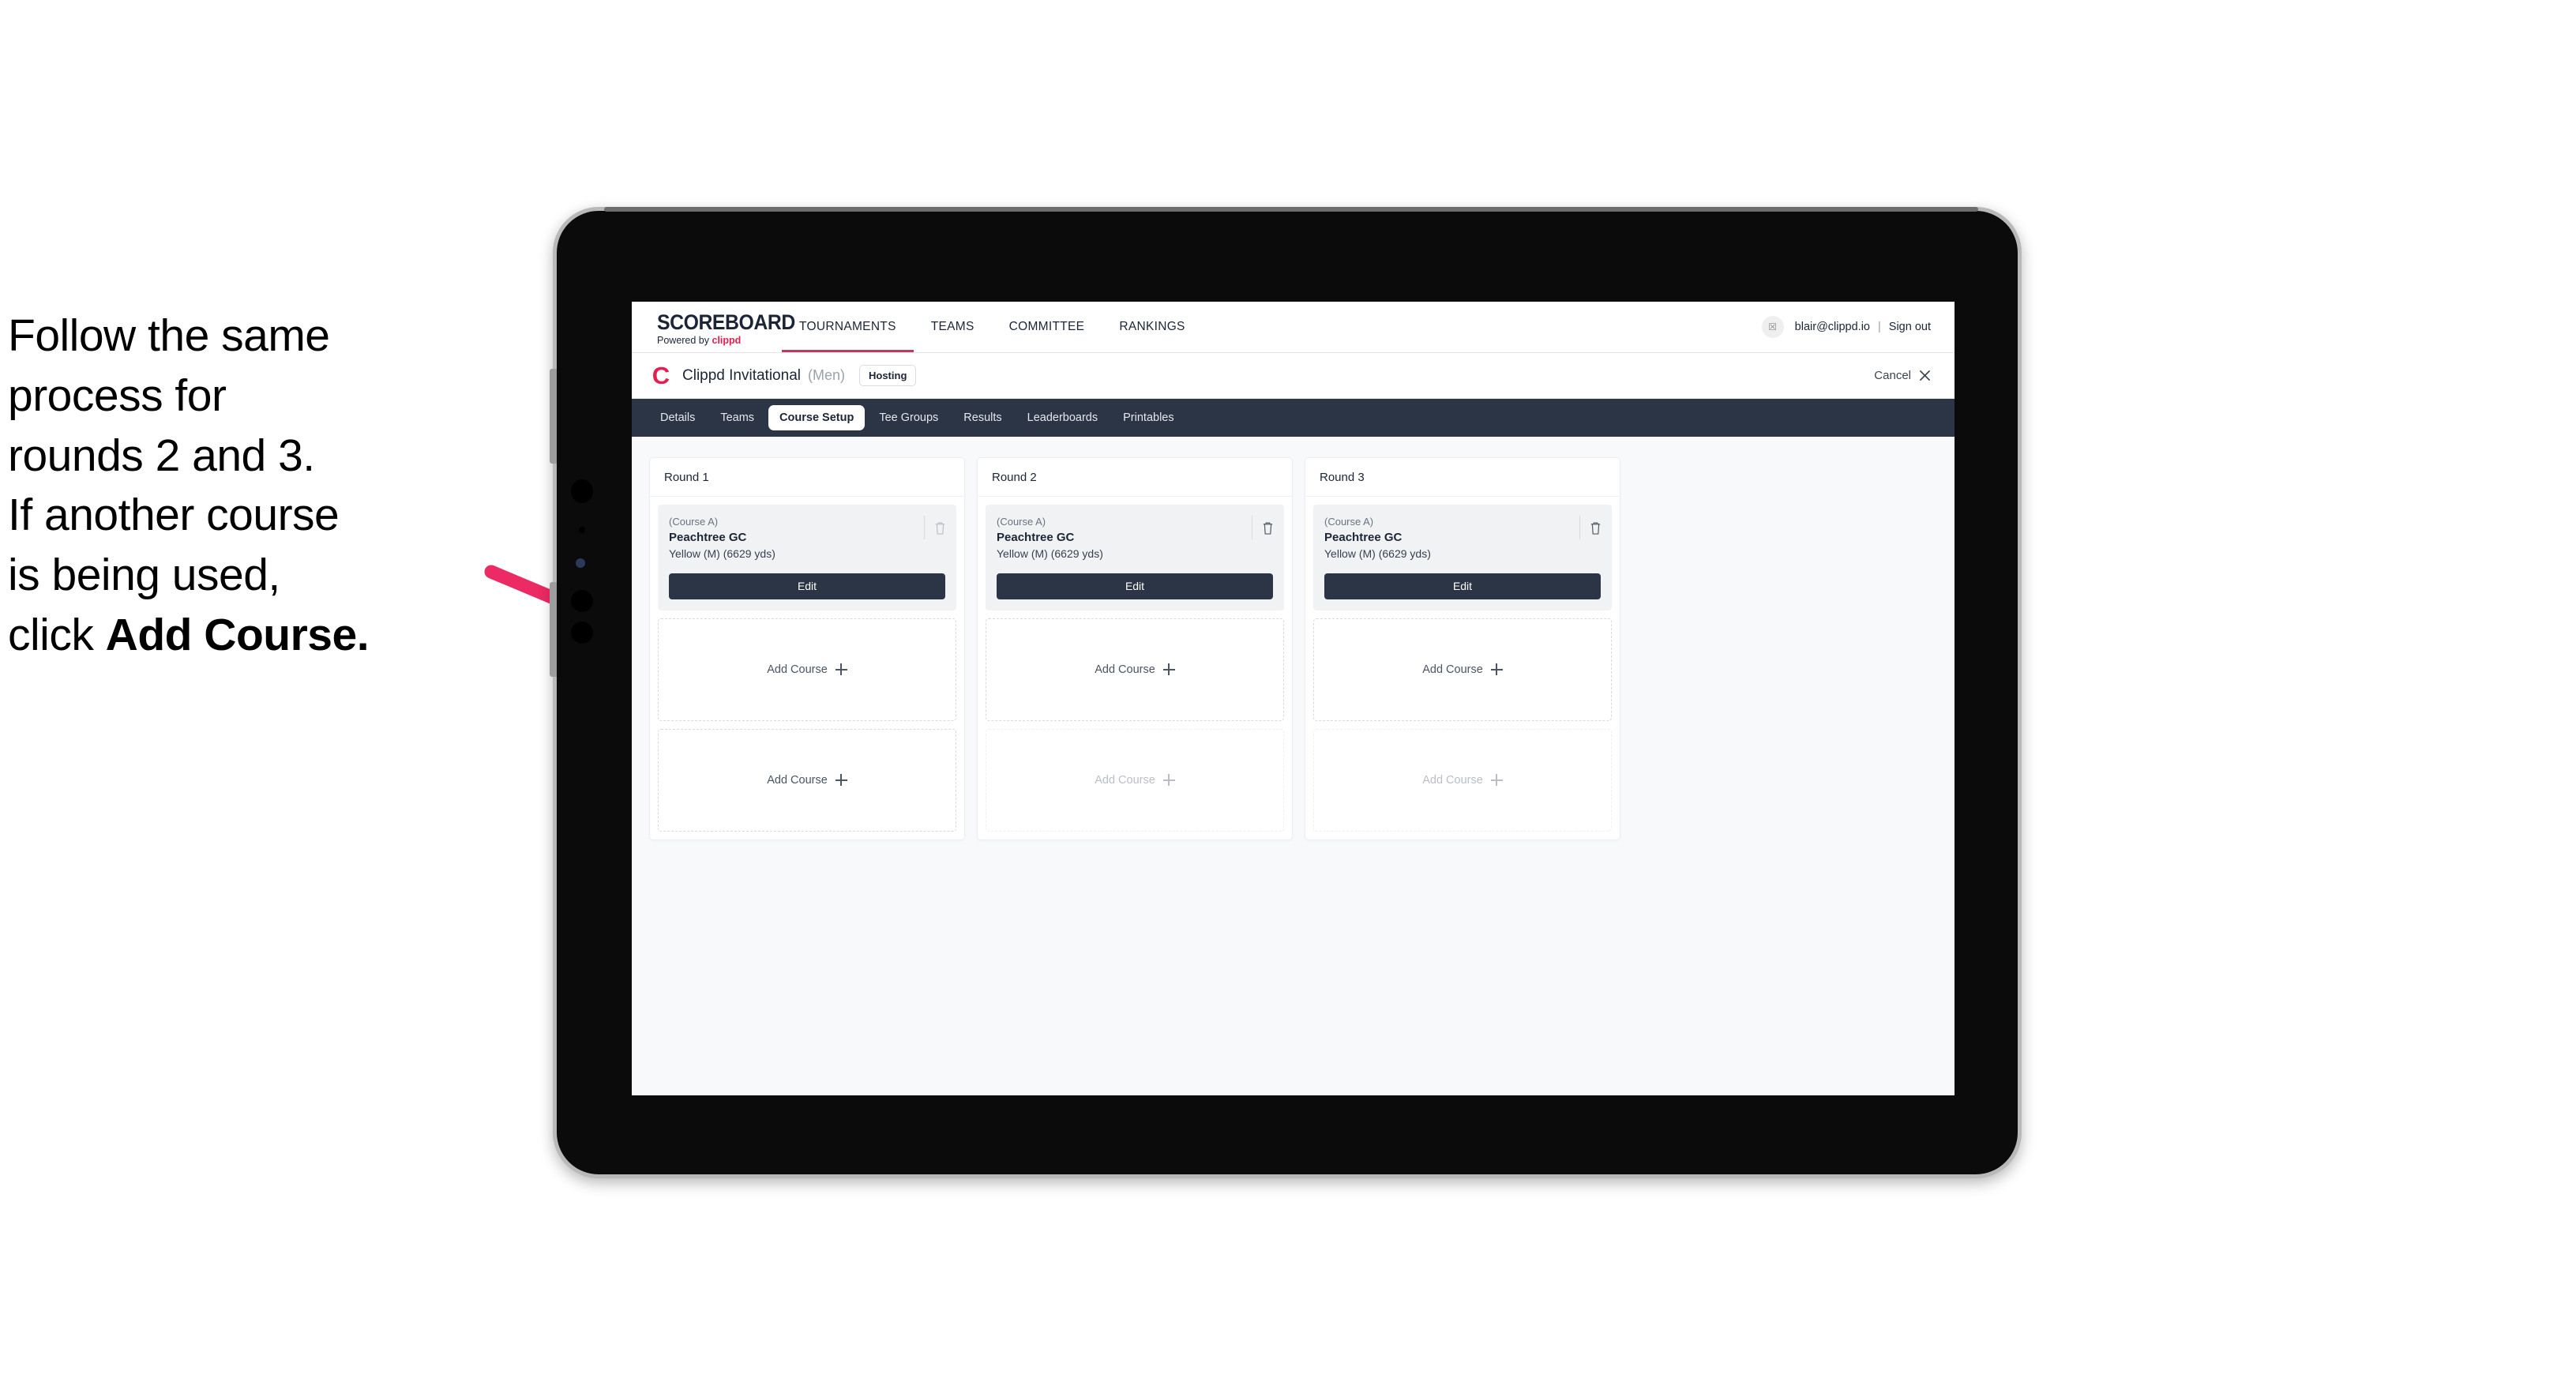 The height and width of the screenshot is (1386, 2576). What do you see at coordinates (582, 530) in the screenshot?
I see `tablet-camera-dot-small` at bounding box center [582, 530].